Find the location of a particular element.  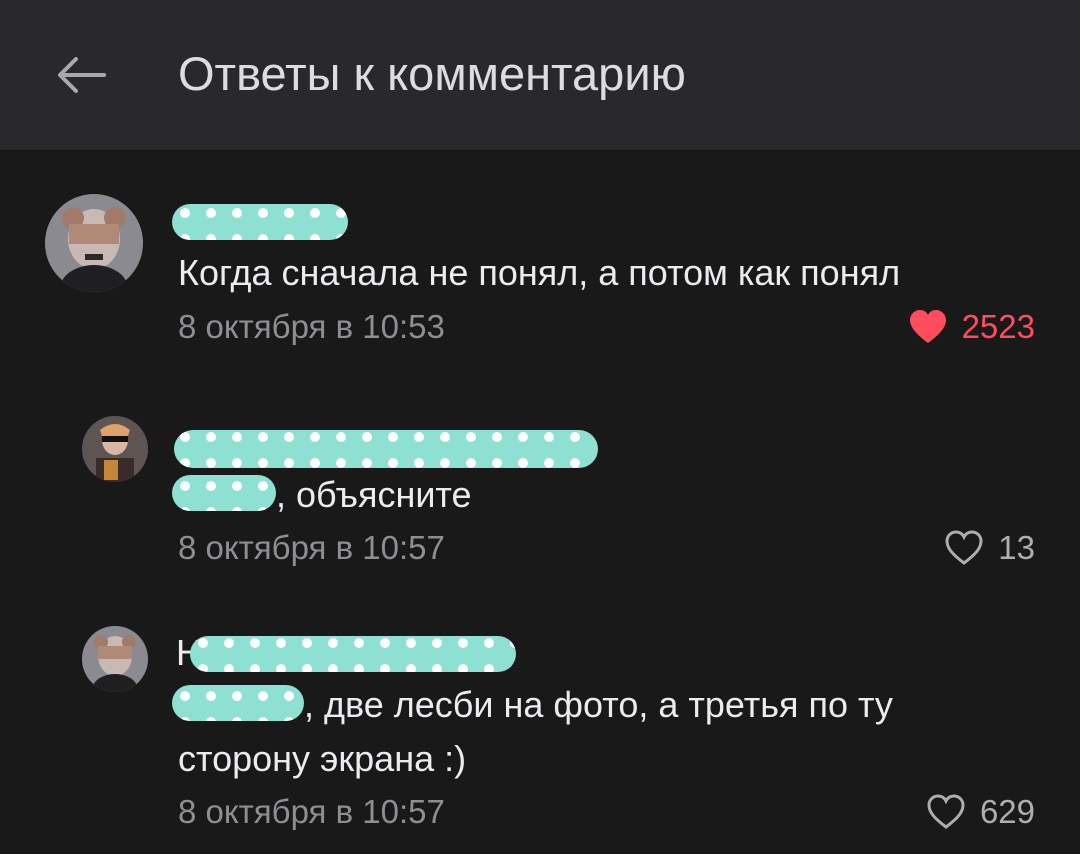

comment-text: , объясните is located at coordinates (322, 495).